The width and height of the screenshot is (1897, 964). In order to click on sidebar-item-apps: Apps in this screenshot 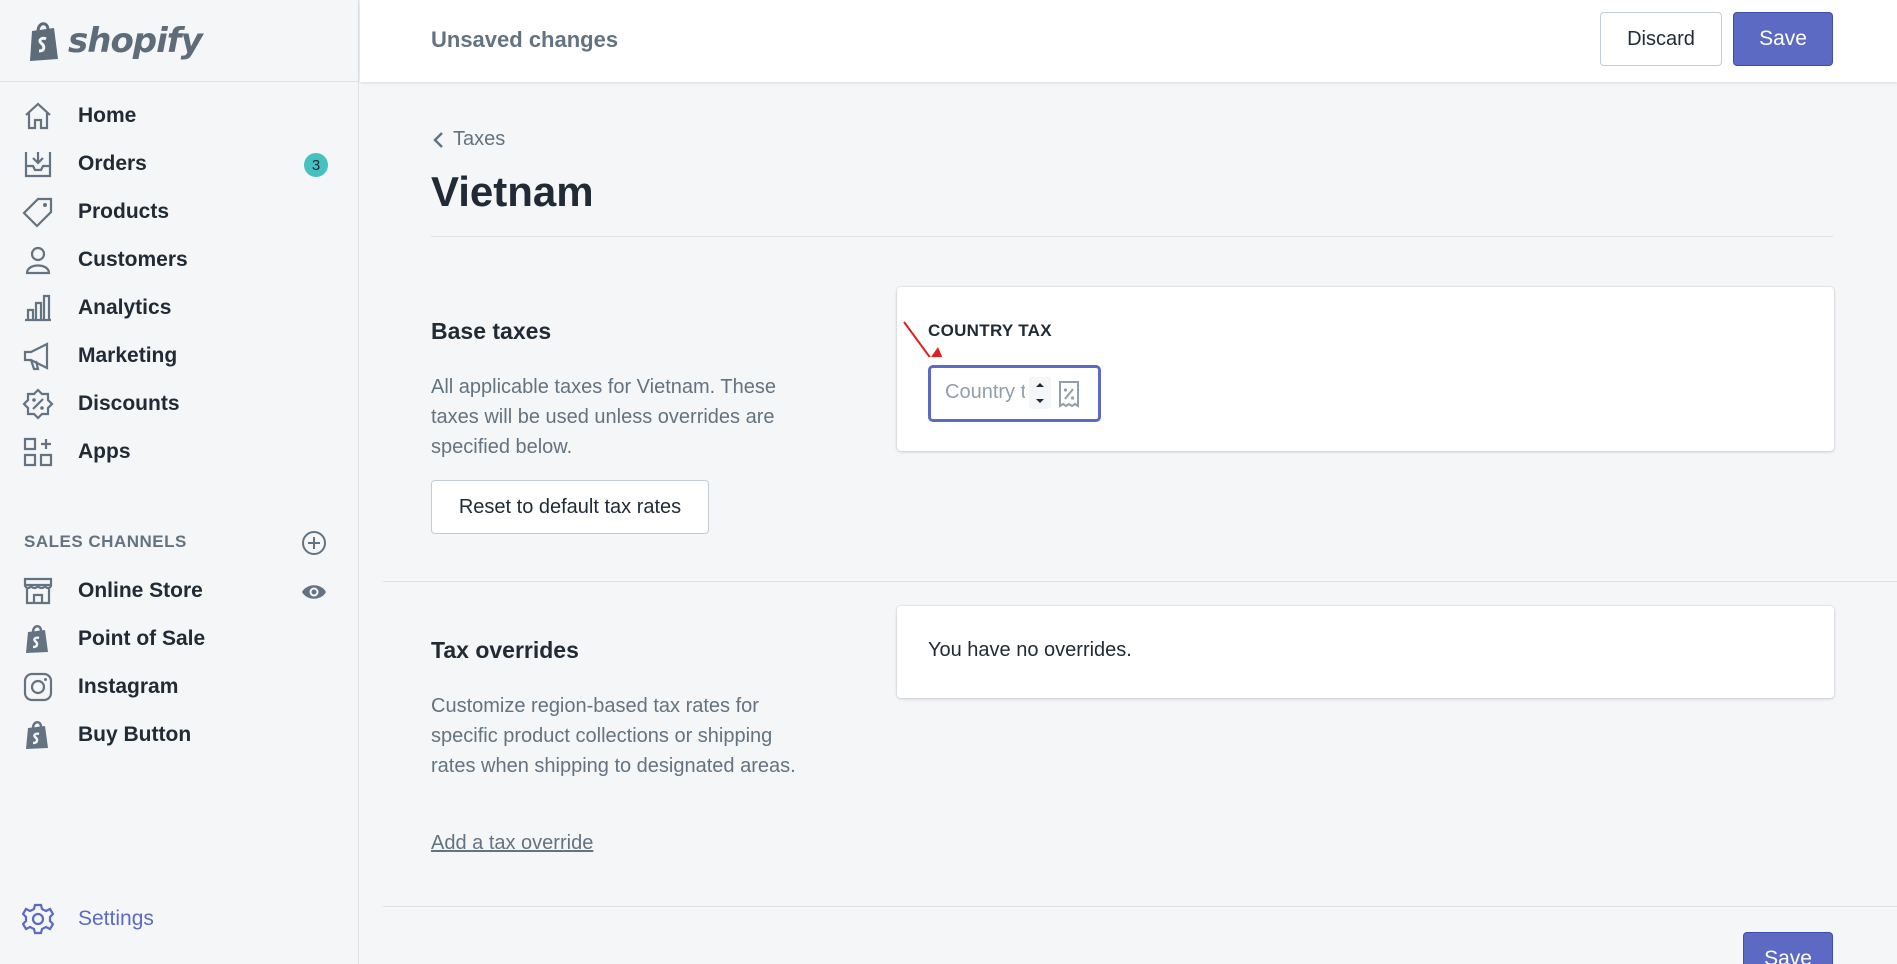, I will do `click(179, 452)`.